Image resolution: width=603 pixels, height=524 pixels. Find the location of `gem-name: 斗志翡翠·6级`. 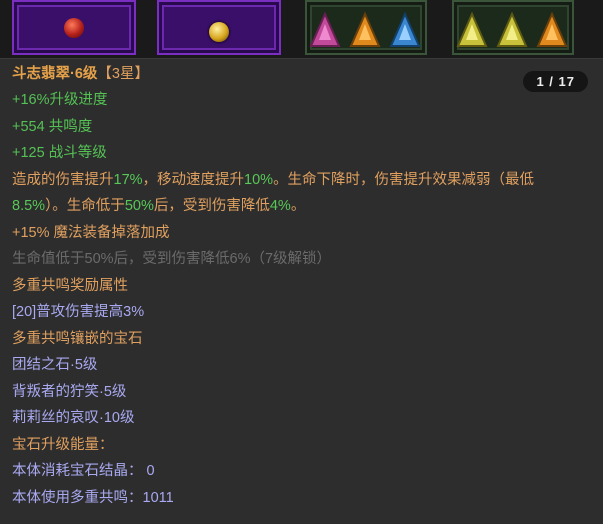

gem-name: 斗志翡翠·6级 is located at coordinates (55, 74).